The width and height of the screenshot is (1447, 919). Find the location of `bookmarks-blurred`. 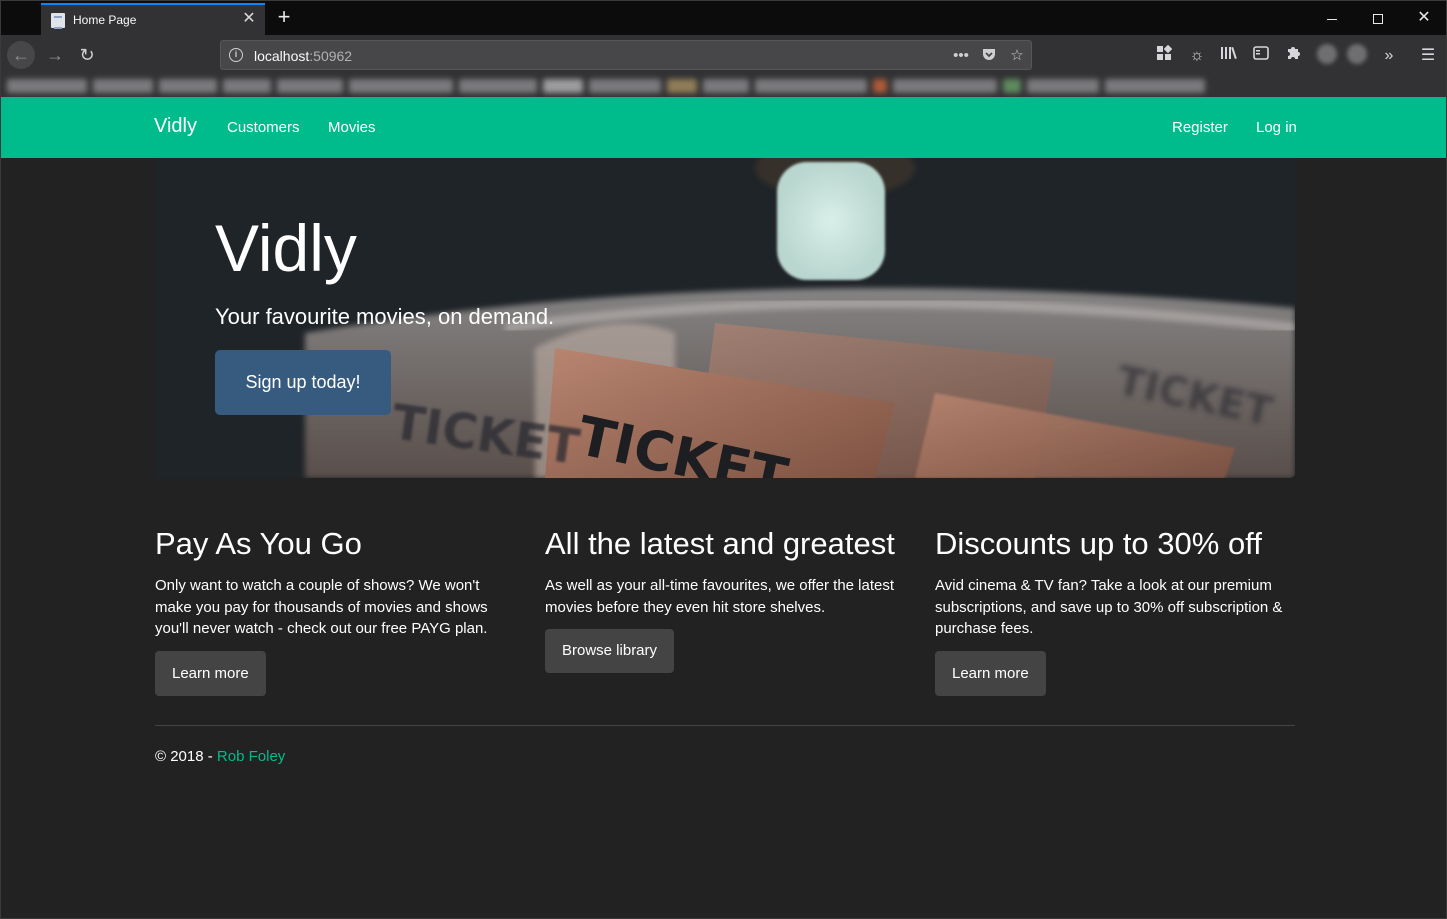

bookmarks-blurred is located at coordinates (664, 86).